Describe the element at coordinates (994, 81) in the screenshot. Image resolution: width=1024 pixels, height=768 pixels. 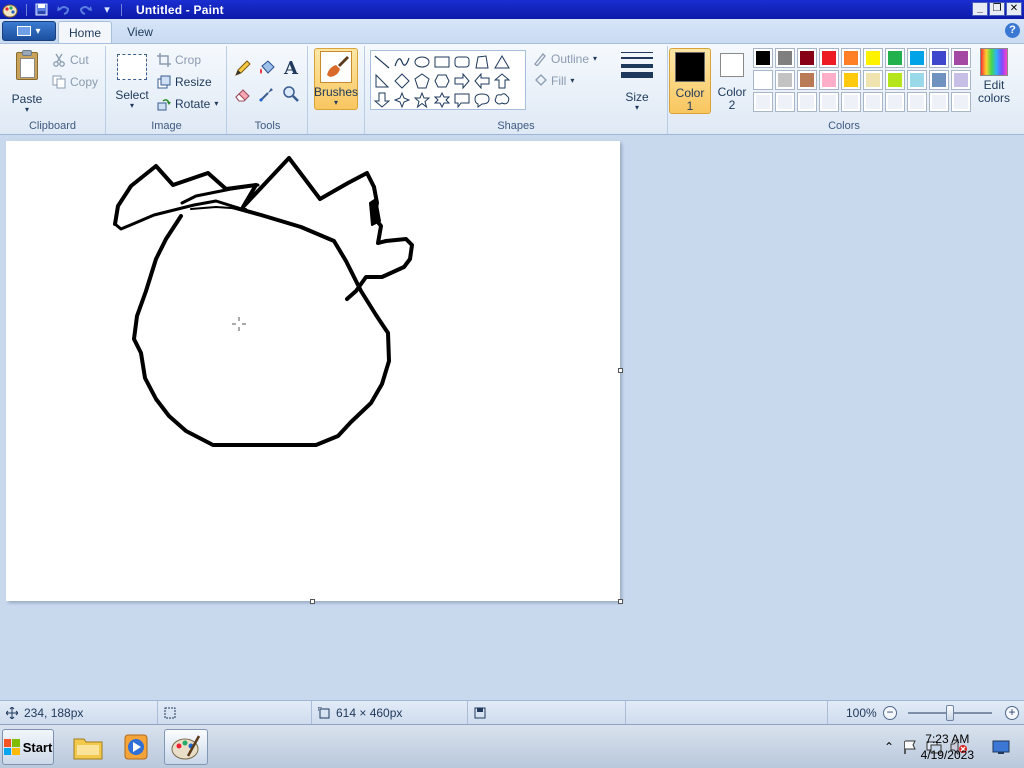
I see `edit-colors-button: Edit colors` at that location.